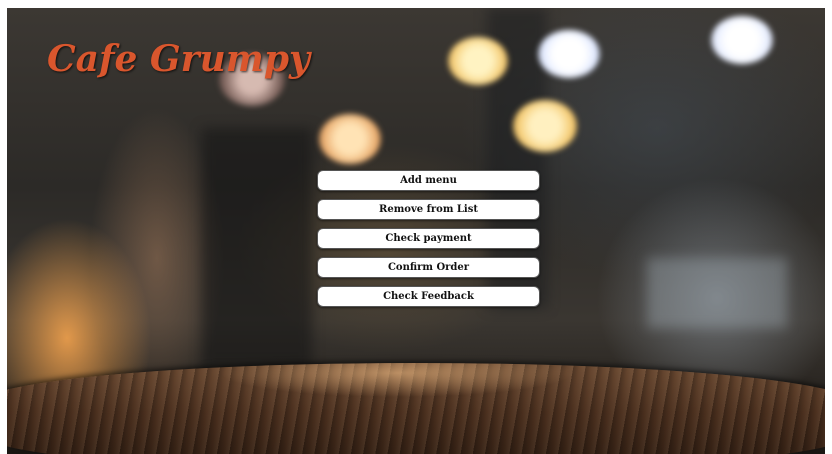 The height and width of the screenshot is (454, 832). What do you see at coordinates (178, 59) in the screenshot?
I see `cafe-logo: Cafe Grumpy` at bounding box center [178, 59].